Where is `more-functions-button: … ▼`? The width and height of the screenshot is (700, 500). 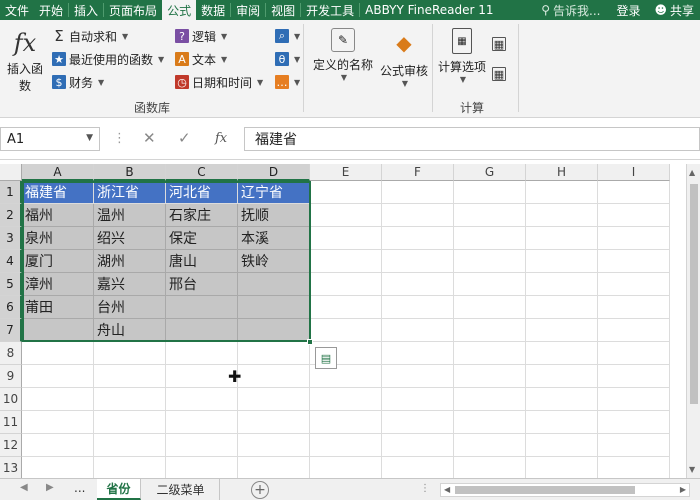
more-functions-button: … ▼ is located at coordinates (287, 82).